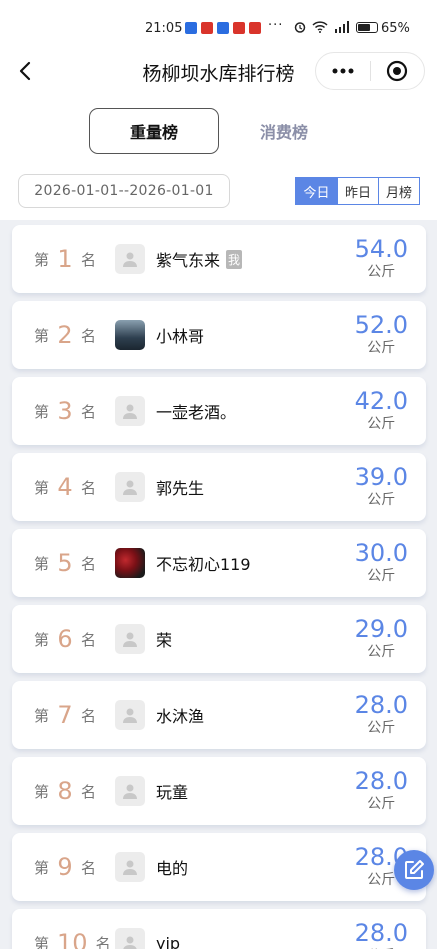 The height and width of the screenshot is (949, 437). What do you see at coordinates (343, 71) in the screenshot?
I see `more-button` at bounding box center [343, 71].